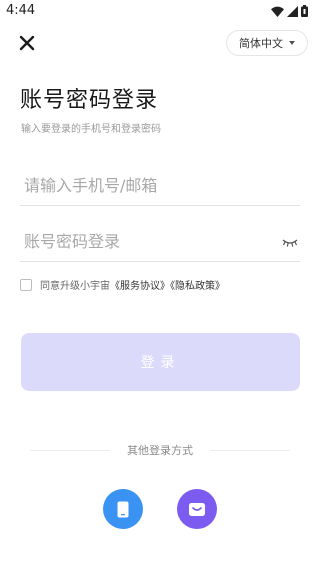  What do you see at coordinates (27, 43) in the screenshot?
I see `close-icon` at bounding box center [27, 43].